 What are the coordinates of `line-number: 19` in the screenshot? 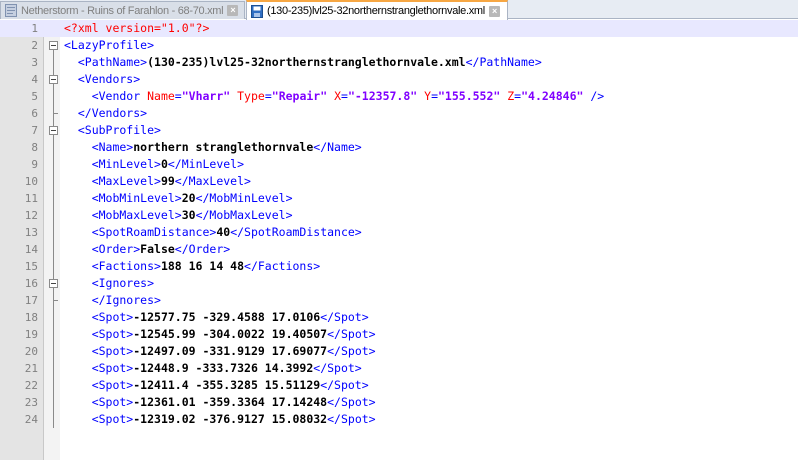 It's located at (31, 334).